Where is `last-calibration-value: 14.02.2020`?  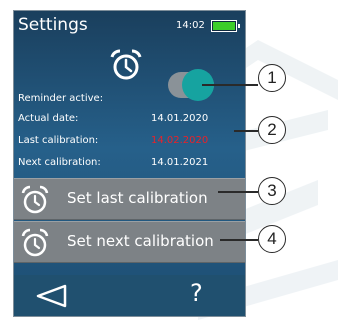
last-calibration-value: 14.02.2020 is located at coordinates (180, 140).